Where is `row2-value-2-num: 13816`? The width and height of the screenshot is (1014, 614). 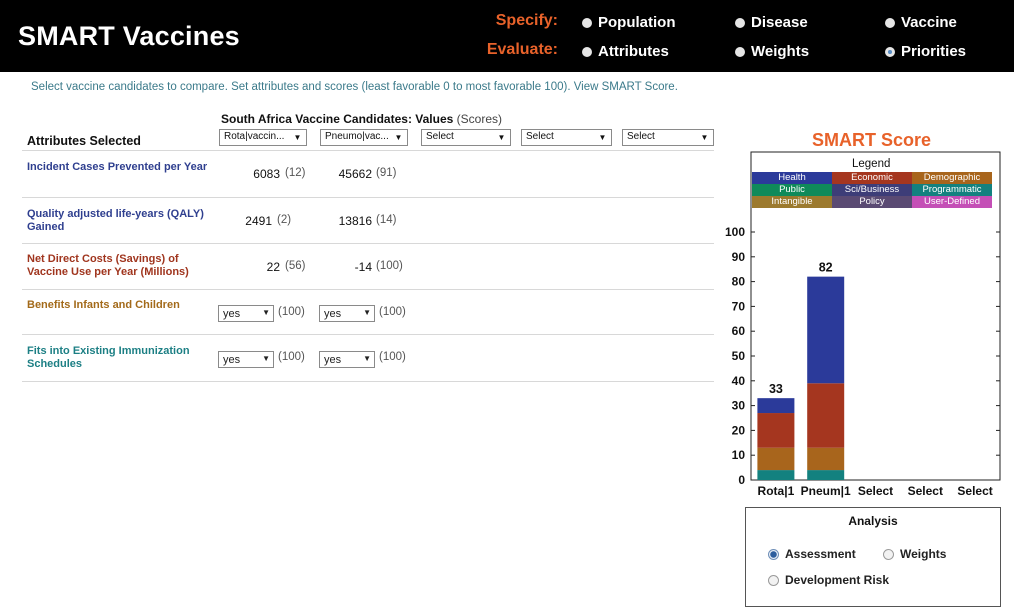
row2-value-2-num: 13816 is located at coordinates (355, 221).